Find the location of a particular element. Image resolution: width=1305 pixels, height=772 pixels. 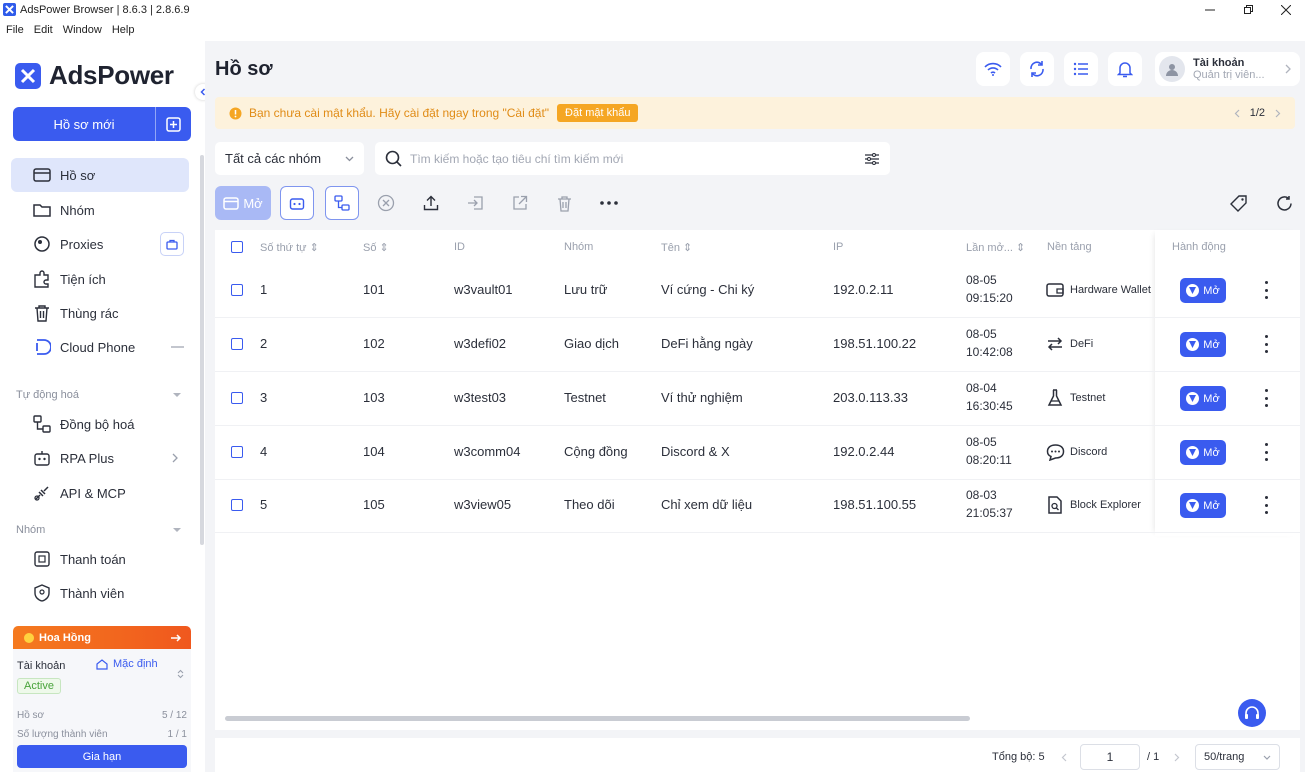

open-selected-button: Mở is located at coordinates (243, 203).